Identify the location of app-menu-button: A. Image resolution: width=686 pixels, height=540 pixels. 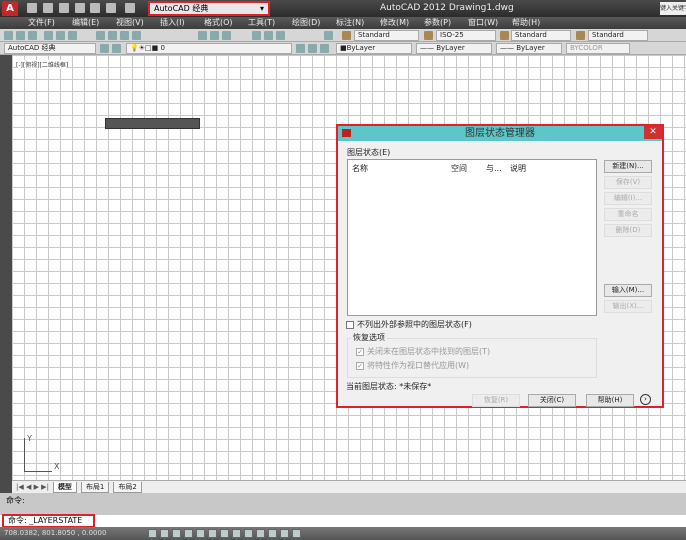
(10, 8).